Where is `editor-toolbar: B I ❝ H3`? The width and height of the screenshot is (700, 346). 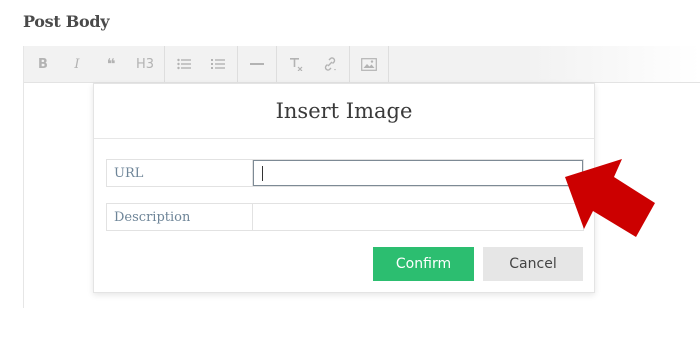 editor-toolbar: B I ❝ H3 is located at coordinates (362, 64).